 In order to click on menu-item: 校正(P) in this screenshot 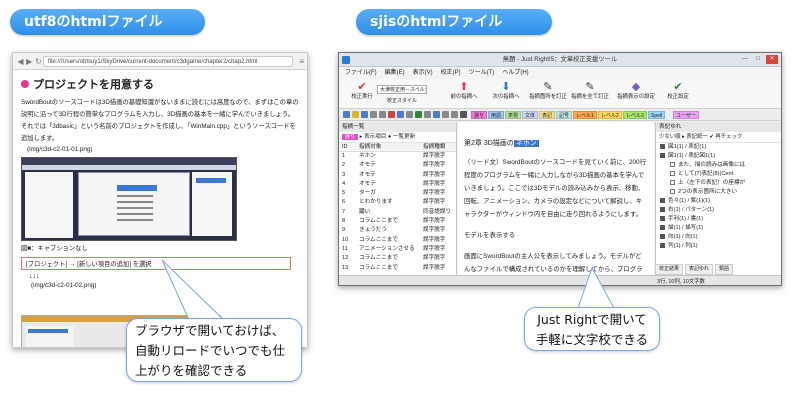, I will do `click(451, 73)`.